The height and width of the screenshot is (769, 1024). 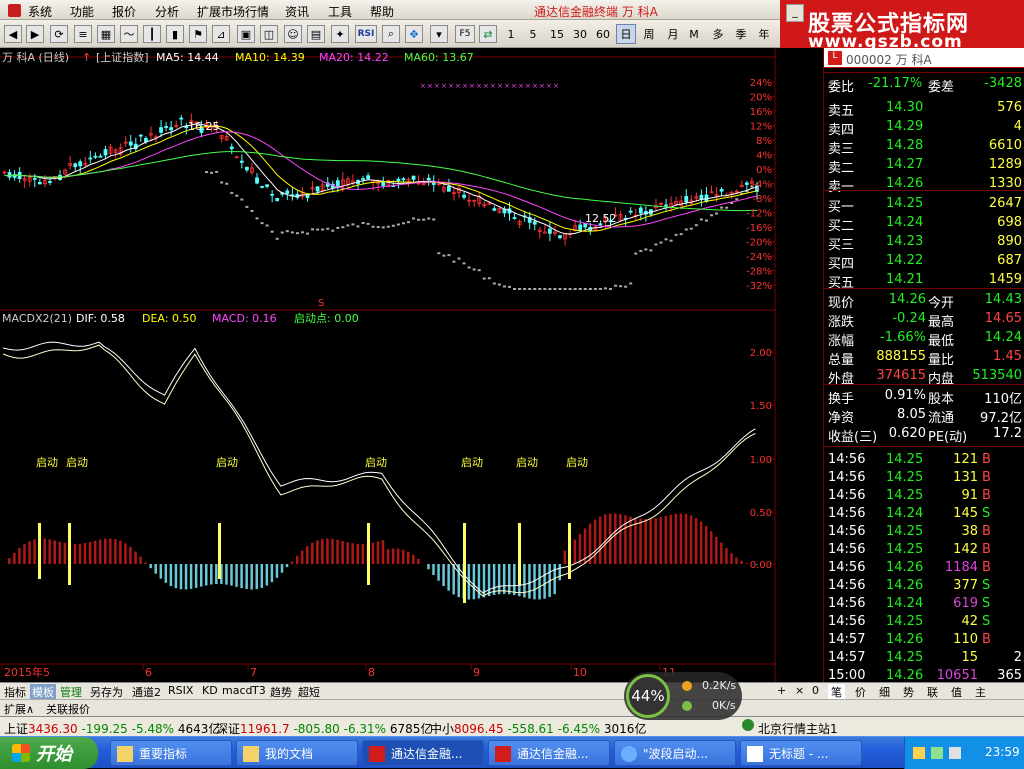 What do you see at coordinates (167, 11) in the screenshot?
I see `menu-analysis: 分析` at bounding box center [167, 11].